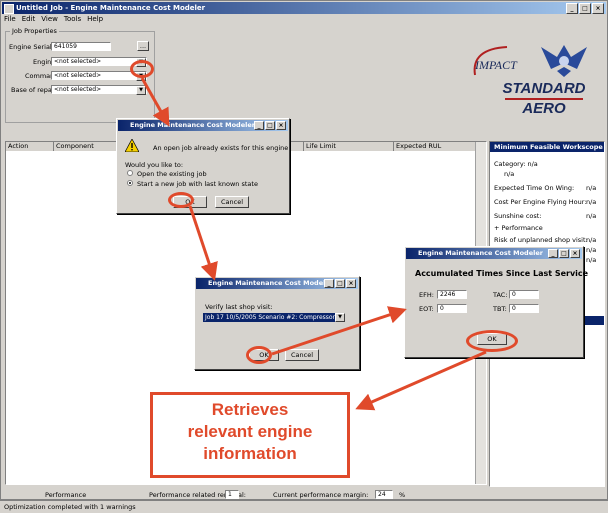  I want to click on arrow-serial-to-dialog, so click(155, 102).